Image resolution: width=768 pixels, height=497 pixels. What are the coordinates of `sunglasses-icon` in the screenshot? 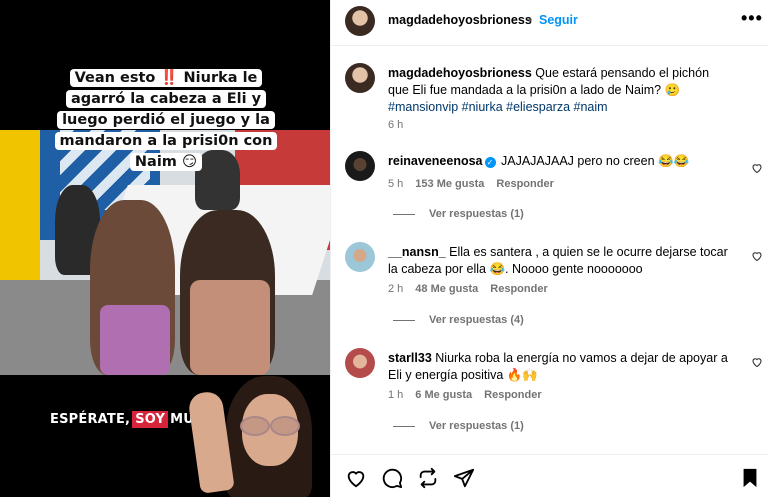 It's located at (270, 426).